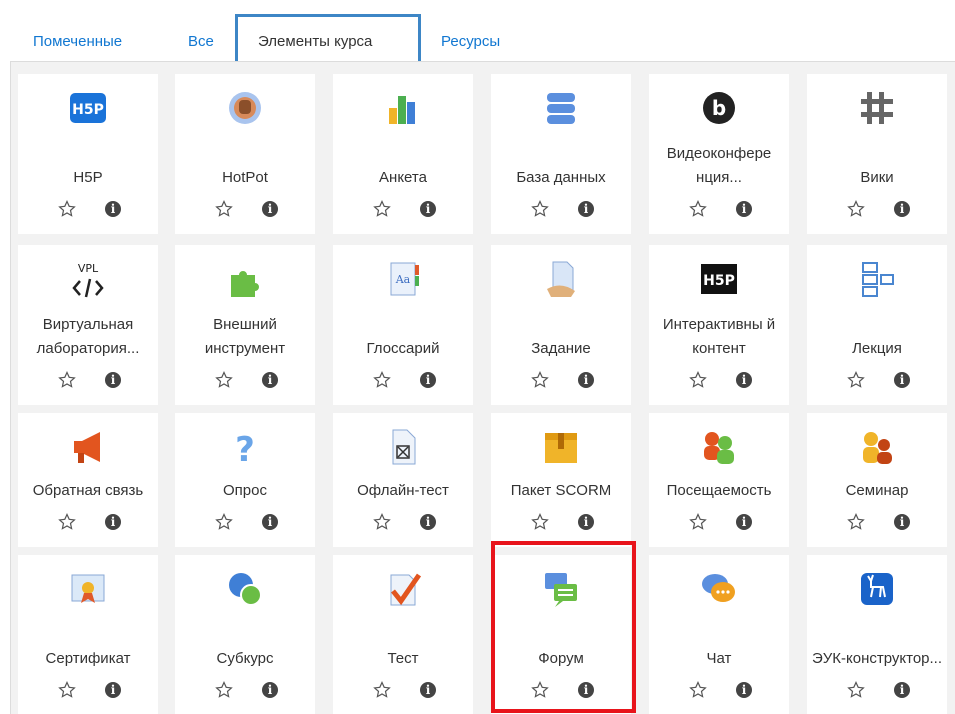  What do you see at coordinates (877, 154) in the screenshot?
I see `activity-tile: Вики i` at bounding box center [877, 154].